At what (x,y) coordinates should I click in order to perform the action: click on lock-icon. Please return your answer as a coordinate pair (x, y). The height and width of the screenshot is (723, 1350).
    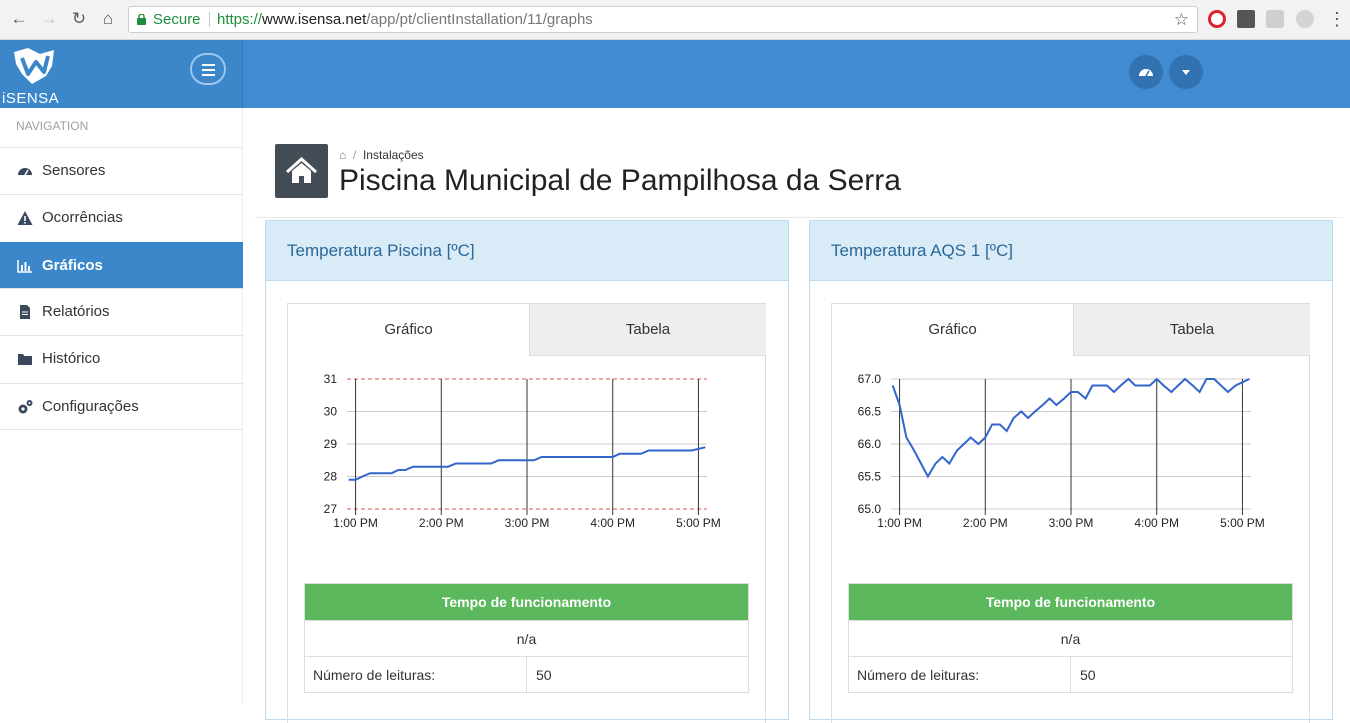
    Looking at the image, I should click on (141, 19).